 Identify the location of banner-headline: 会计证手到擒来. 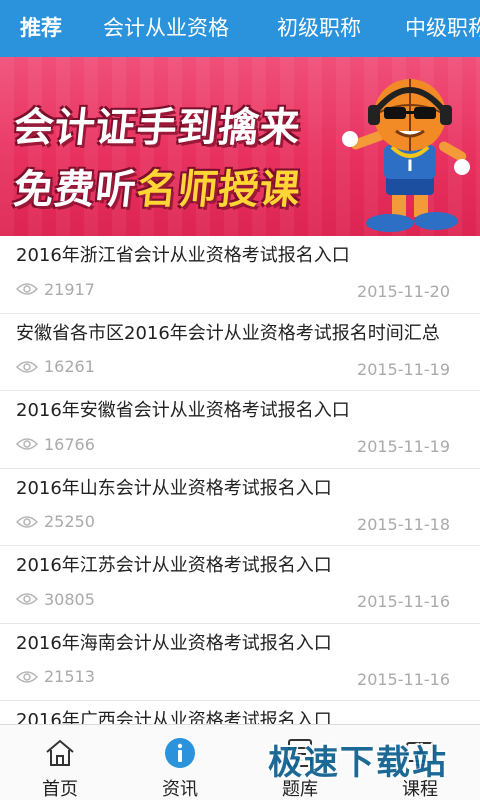
(157, 128).